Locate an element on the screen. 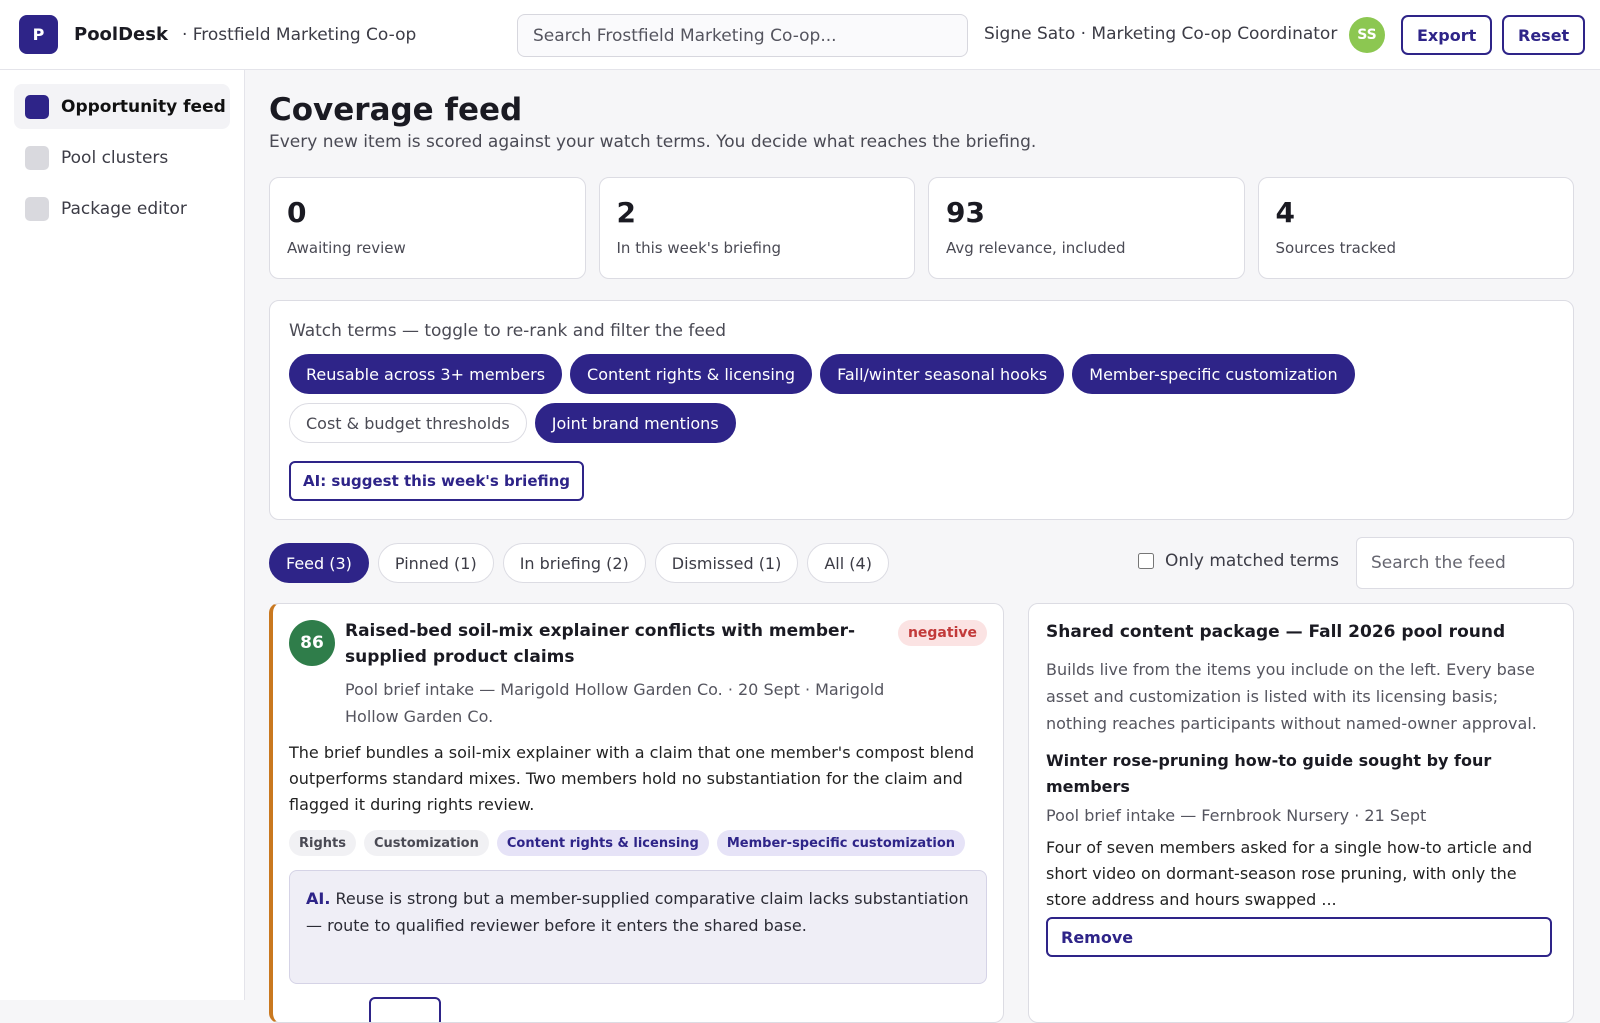 The height and width of the screenshot is (1023, 1600). card-action-button is located at coordinates (405, 1009).